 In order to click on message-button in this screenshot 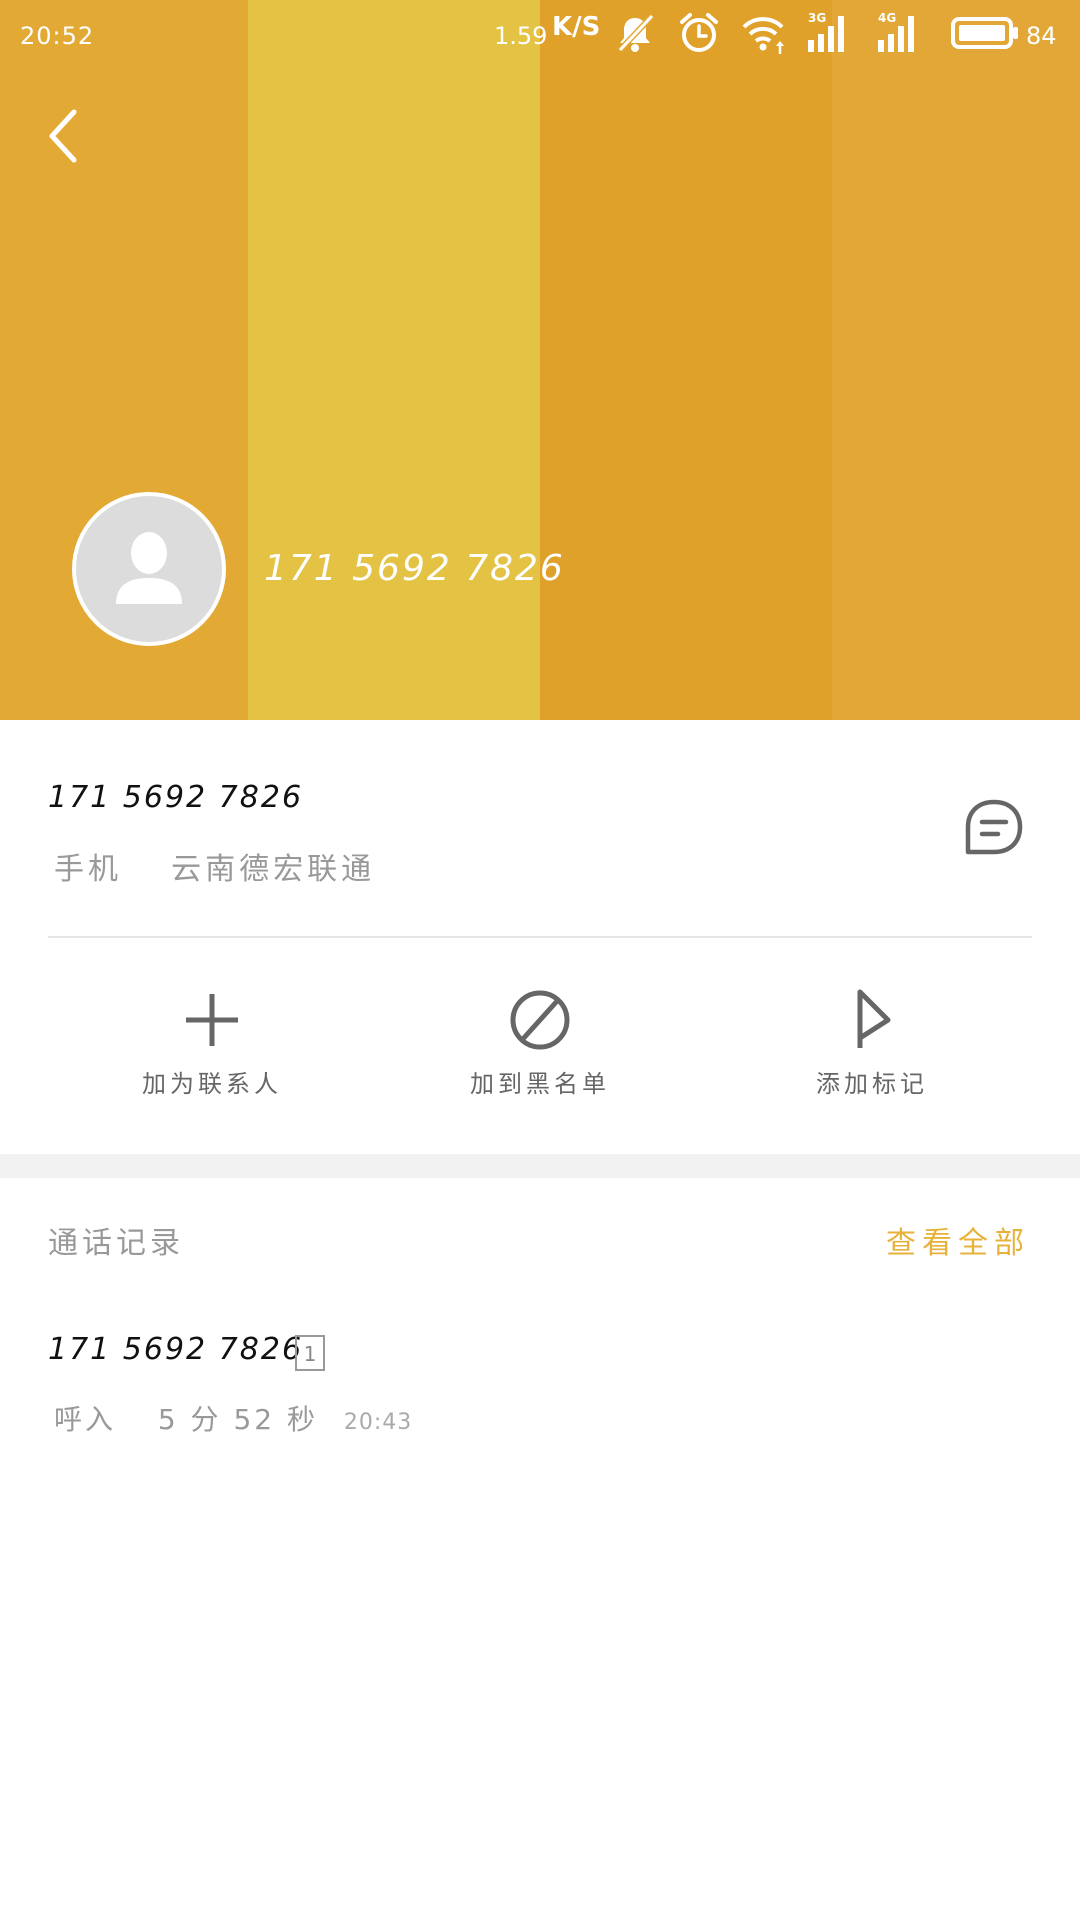, I will do `click(994, 828)`.